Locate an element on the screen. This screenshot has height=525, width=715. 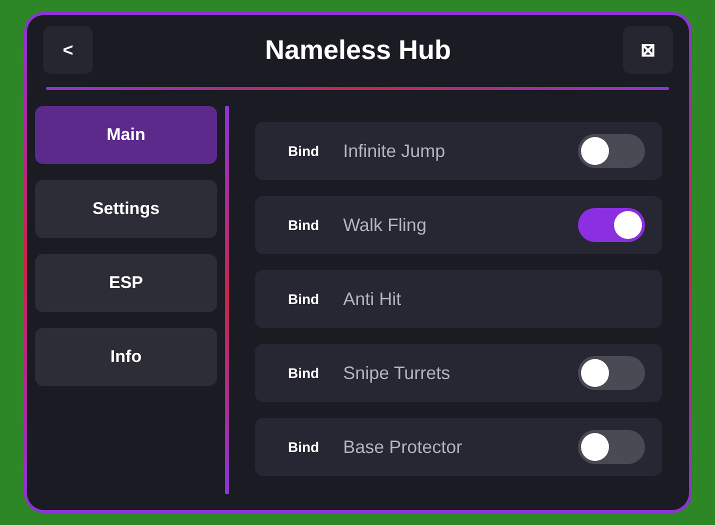
sidebar-tab: Info is located at coordinates (126, 357).